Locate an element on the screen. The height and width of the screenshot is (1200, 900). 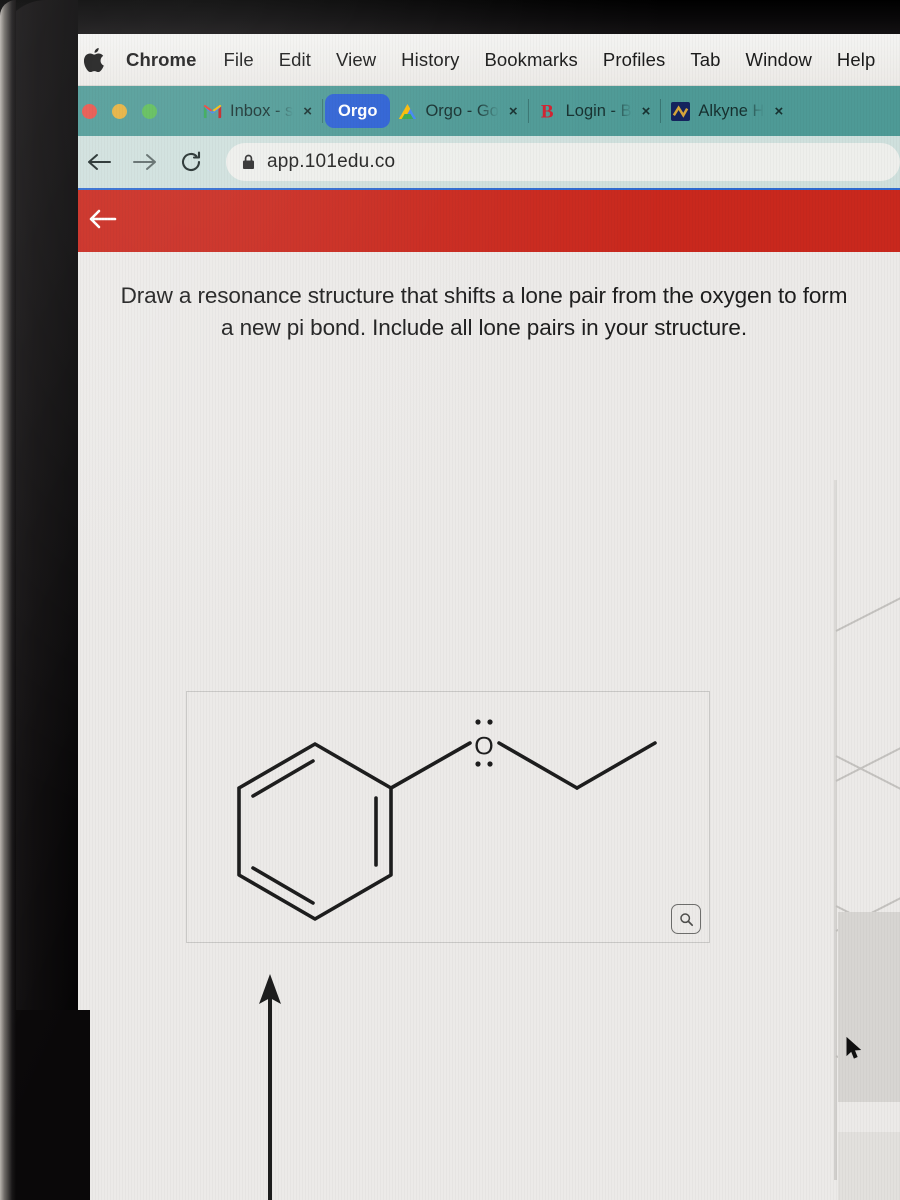
background-panel is located at coordinates (869, 1007).